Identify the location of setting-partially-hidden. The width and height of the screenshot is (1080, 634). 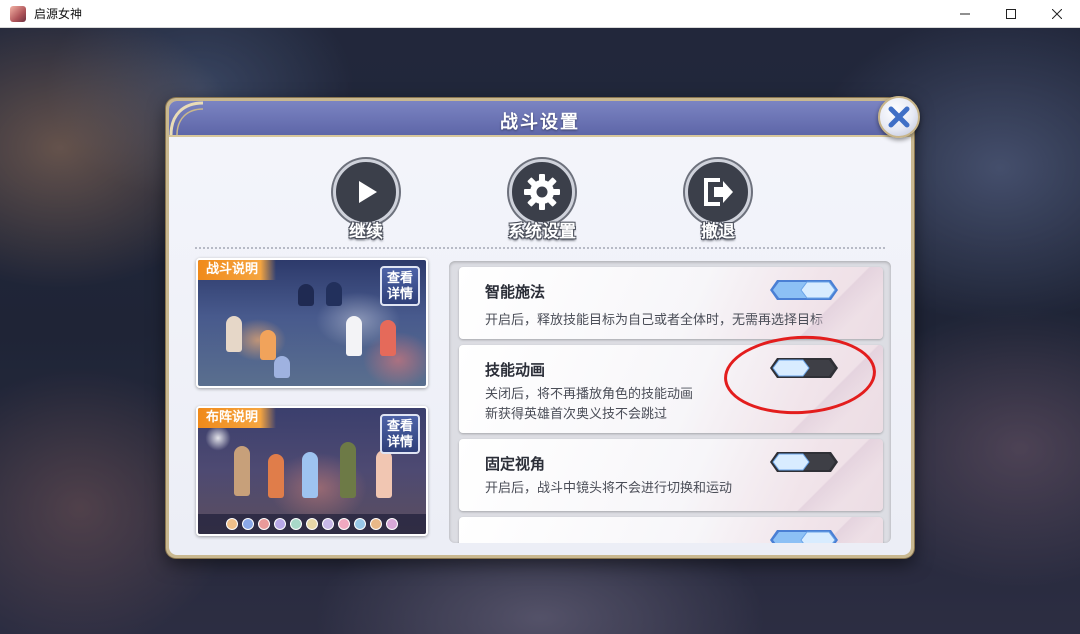
(671, 530).